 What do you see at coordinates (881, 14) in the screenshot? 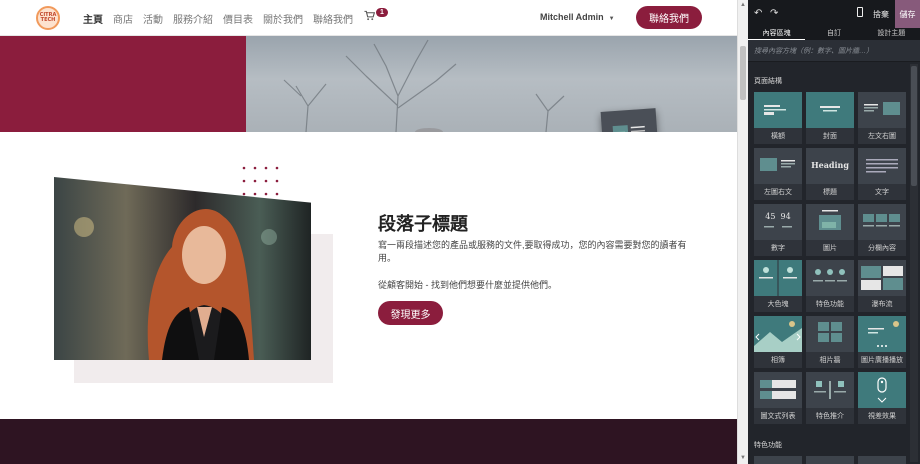
I see `discard-button: 捨棄` at bounding box center [881, 14].